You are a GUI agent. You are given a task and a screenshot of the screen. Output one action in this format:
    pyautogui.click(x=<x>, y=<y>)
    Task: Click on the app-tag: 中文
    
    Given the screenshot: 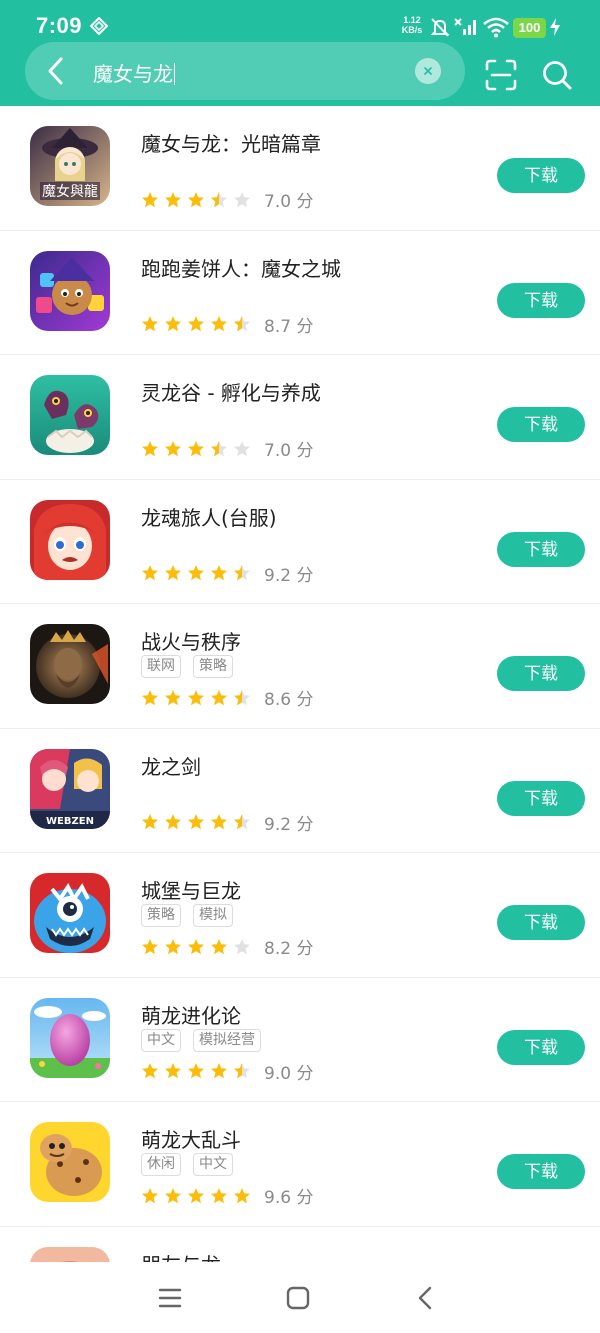 What is the action you would take?
    pyautogui.click(x=161, y=1040)
    